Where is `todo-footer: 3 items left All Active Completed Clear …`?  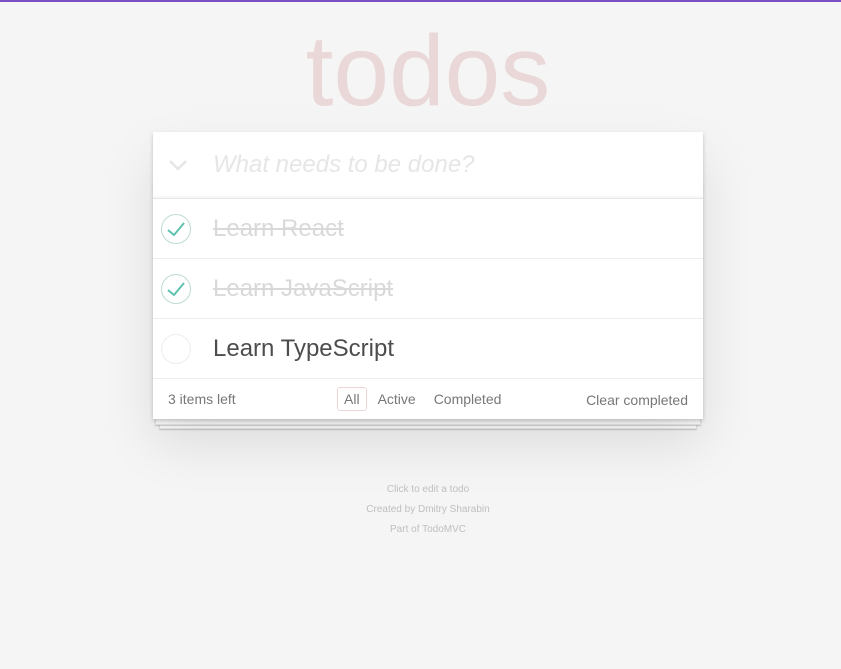 todo-footer: 3 items left All Active Completed Clear … is located at coordinates (428, 399).